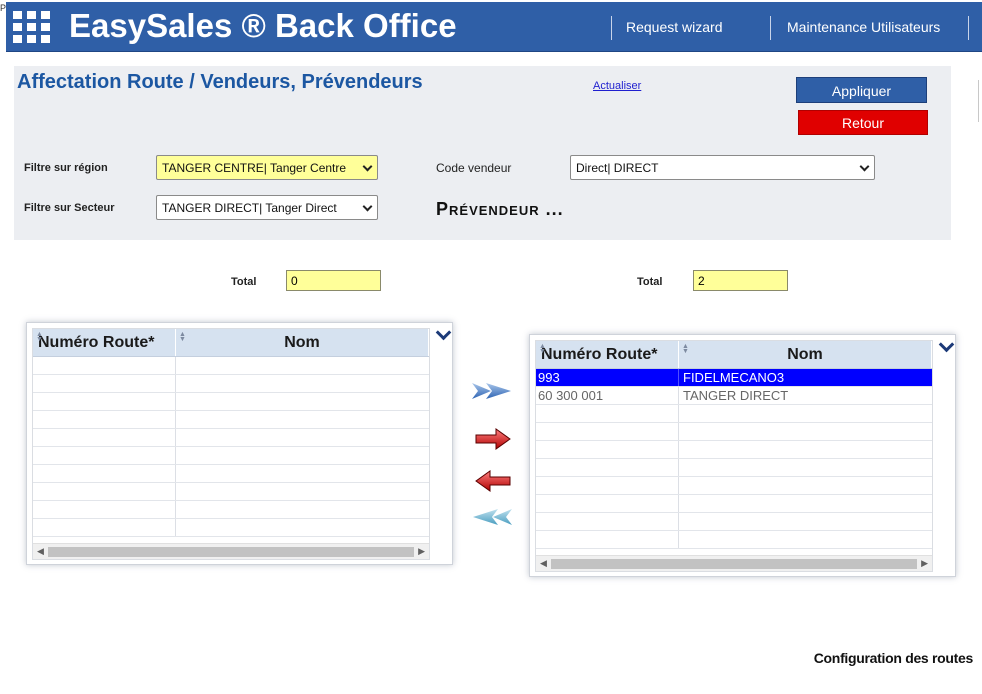  What do you see at coordinates (66, 168) in the screenshot?
I see `region-filter-label: Filtre sur région` at bounding box center [66, 168].